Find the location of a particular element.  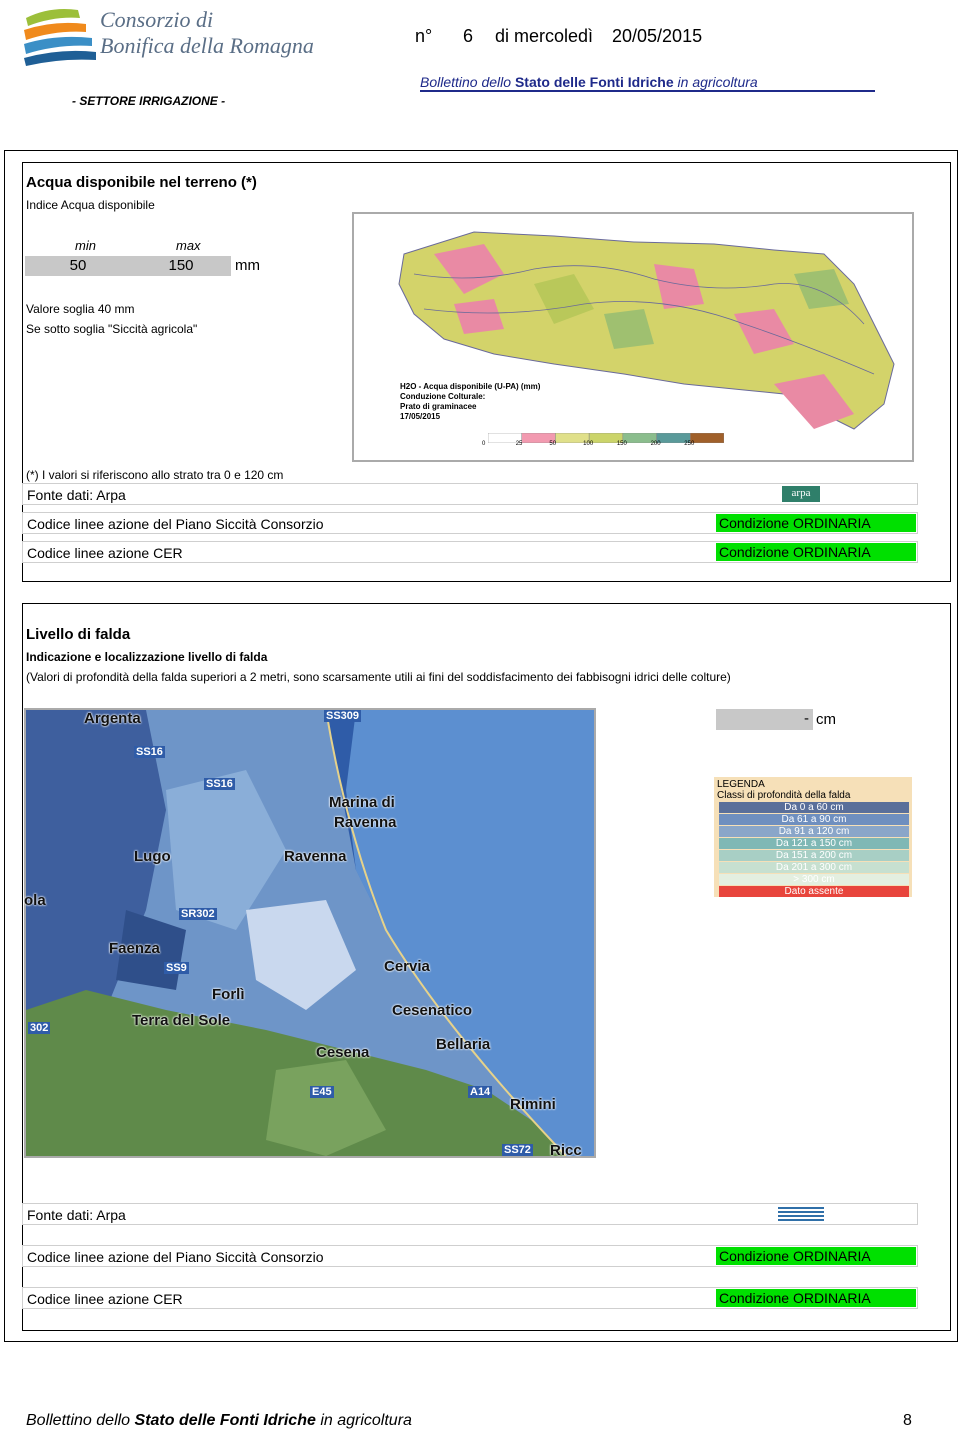

plan-row-2-label: Codice linee azione CER is located at coordinates (105, 553).